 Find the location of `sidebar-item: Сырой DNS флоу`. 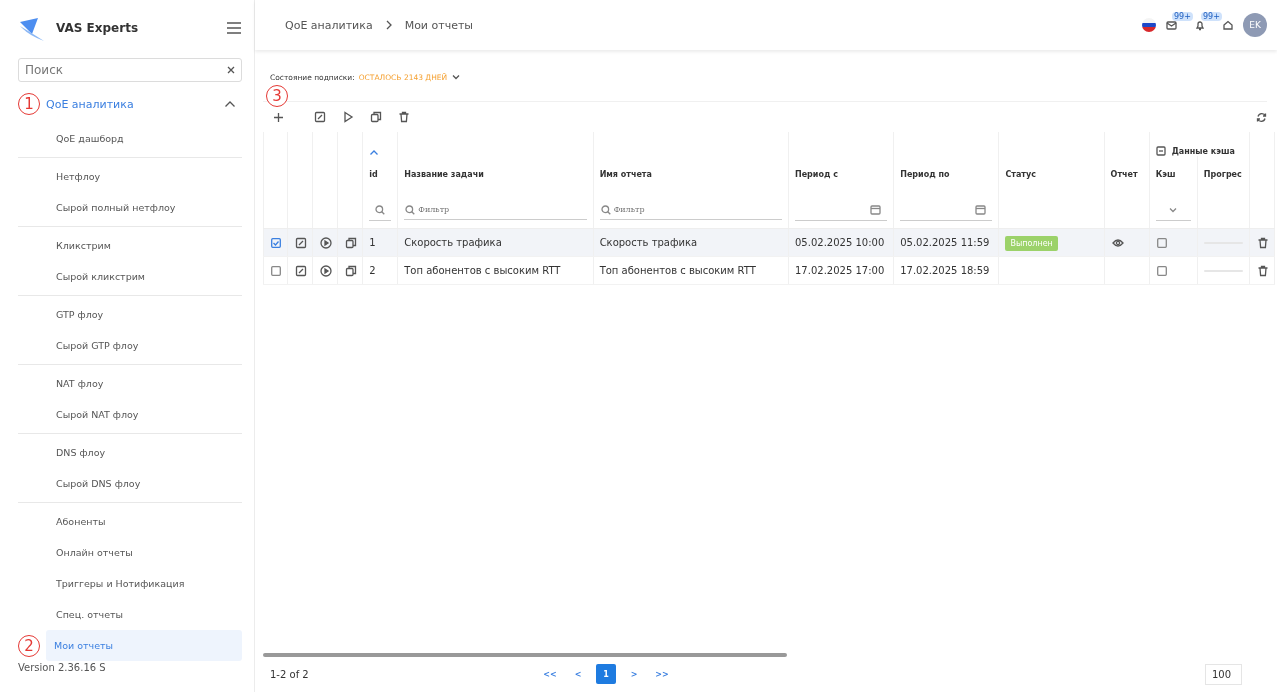

sidebar-item: Сырой DNS флоу is located at coordinates (128, 483).